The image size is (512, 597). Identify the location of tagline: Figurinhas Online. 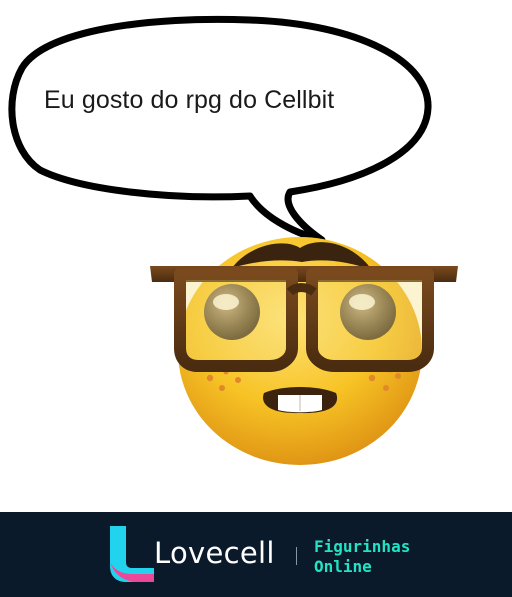
(362, 557).